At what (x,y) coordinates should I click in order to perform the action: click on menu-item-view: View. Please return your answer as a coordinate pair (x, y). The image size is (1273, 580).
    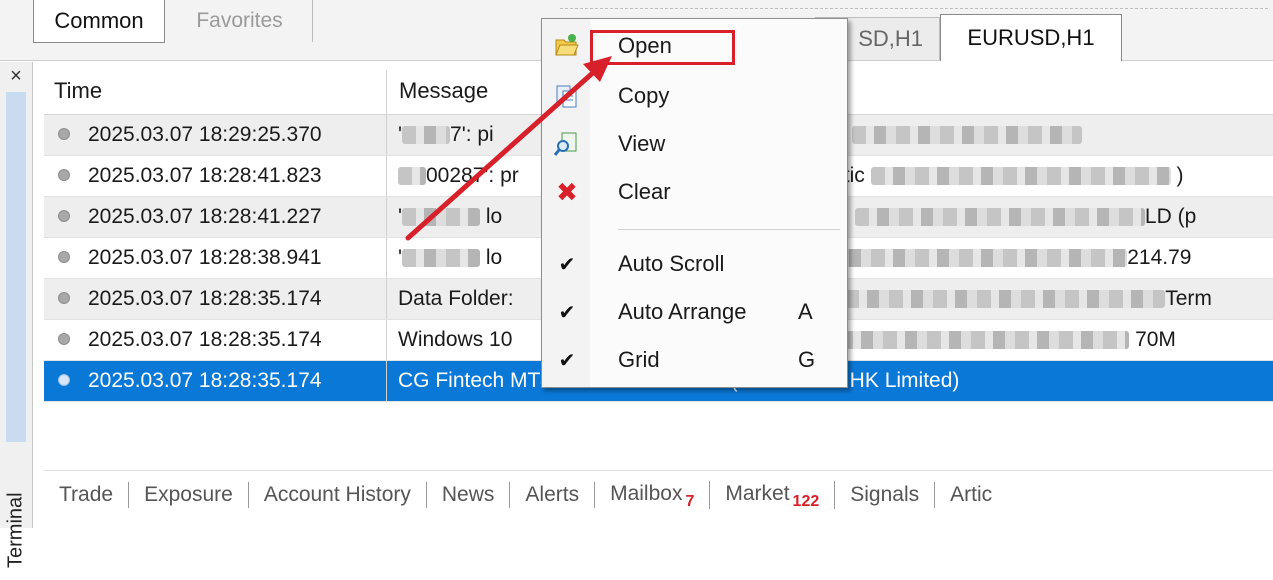
    Looking at the image, I should click on (694, 145).